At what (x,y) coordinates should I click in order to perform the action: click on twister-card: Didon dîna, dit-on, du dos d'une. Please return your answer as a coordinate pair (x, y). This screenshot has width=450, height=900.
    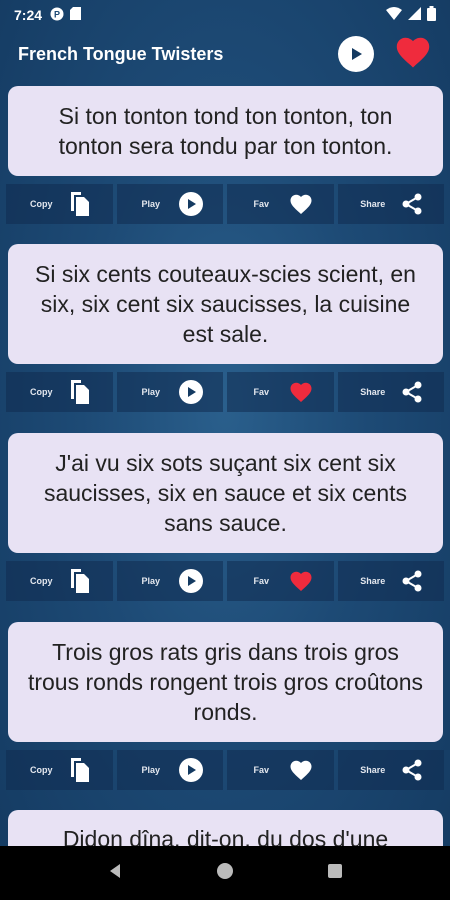
    Looking at the image, I should click on (225, 828).